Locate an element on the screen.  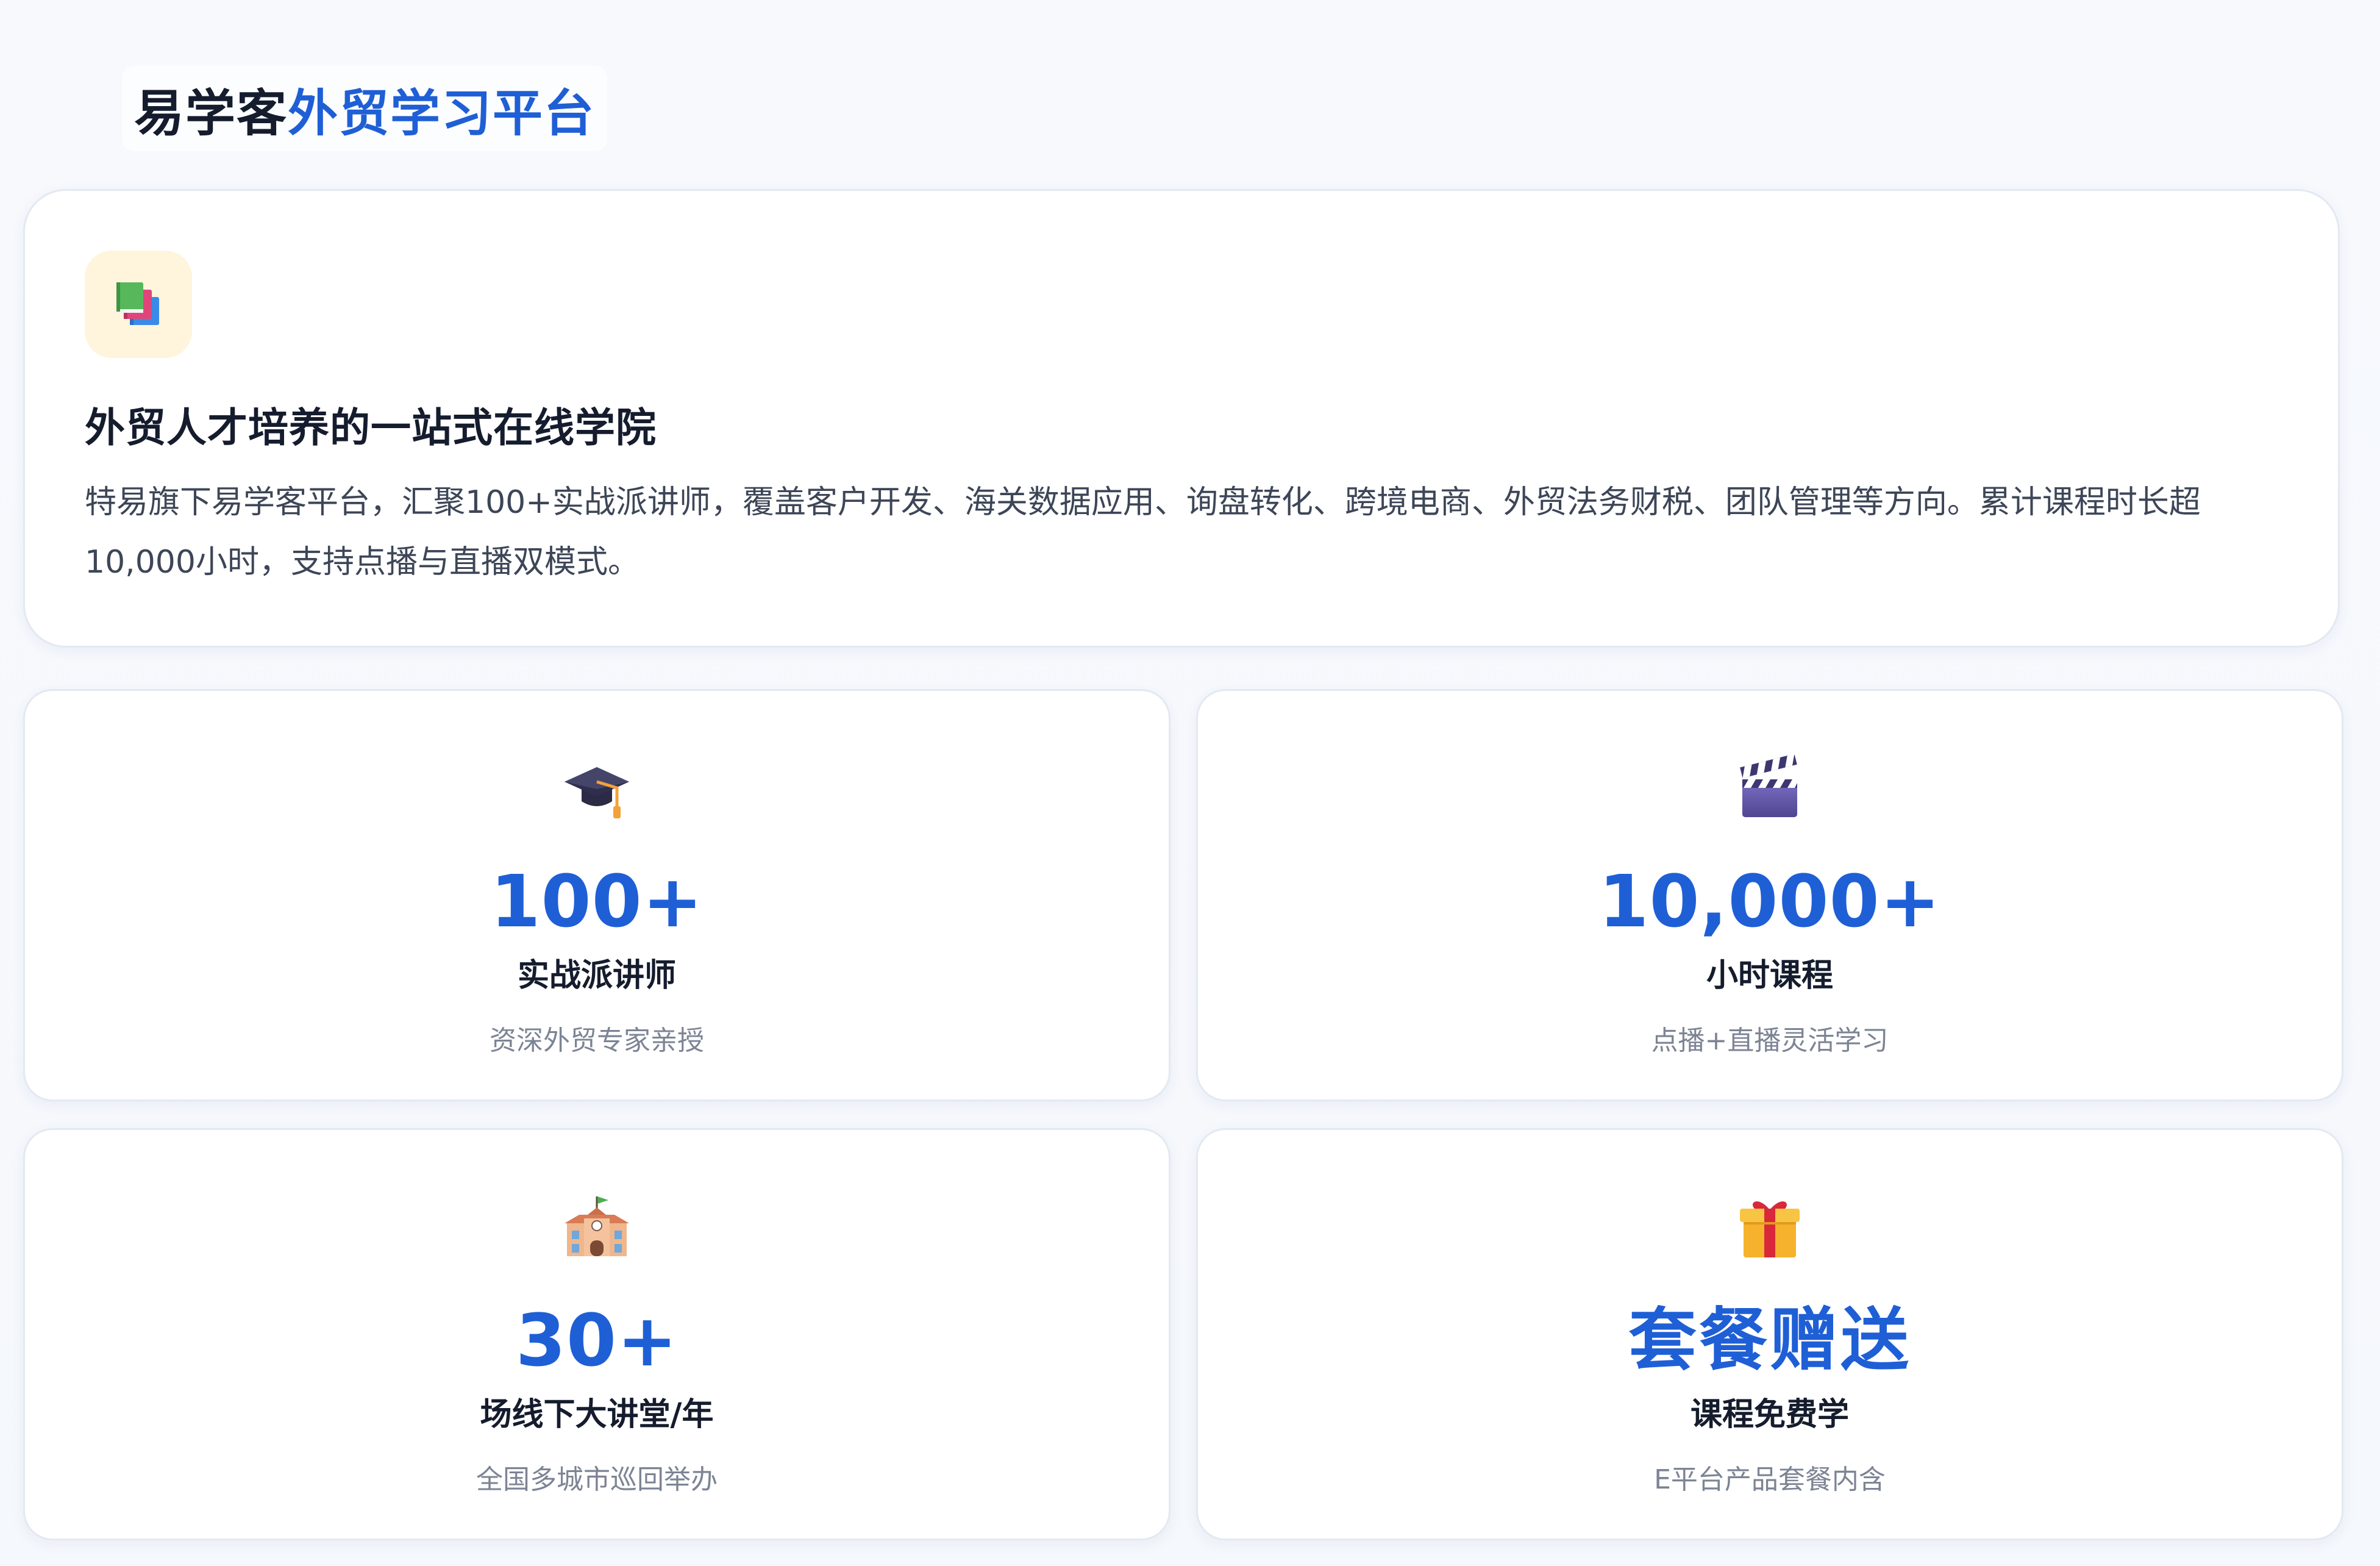
stat-card-bundle: 套餐赠送 课程免费学 E平台产品套餐内含 is located at coordinates (1769, 1334).